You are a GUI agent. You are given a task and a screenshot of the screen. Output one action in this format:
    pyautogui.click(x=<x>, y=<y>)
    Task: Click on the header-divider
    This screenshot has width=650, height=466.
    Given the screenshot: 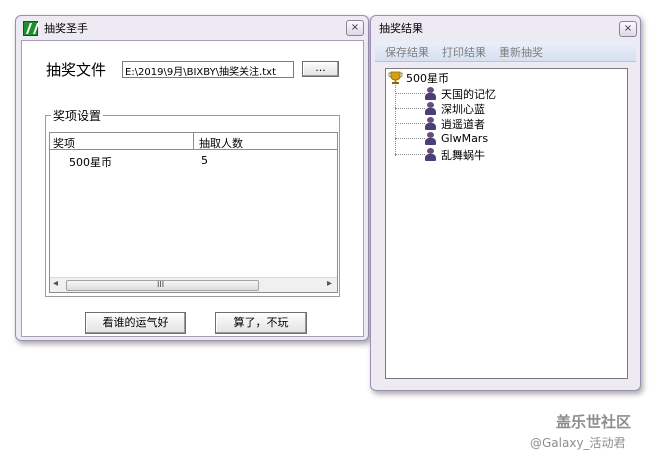 What is the action you would take?
    pyautogui.click(x=193, y=141)
    